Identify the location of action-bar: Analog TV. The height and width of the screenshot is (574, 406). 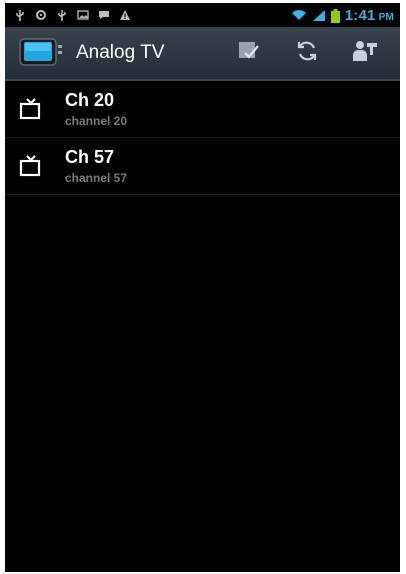
(202, 54).